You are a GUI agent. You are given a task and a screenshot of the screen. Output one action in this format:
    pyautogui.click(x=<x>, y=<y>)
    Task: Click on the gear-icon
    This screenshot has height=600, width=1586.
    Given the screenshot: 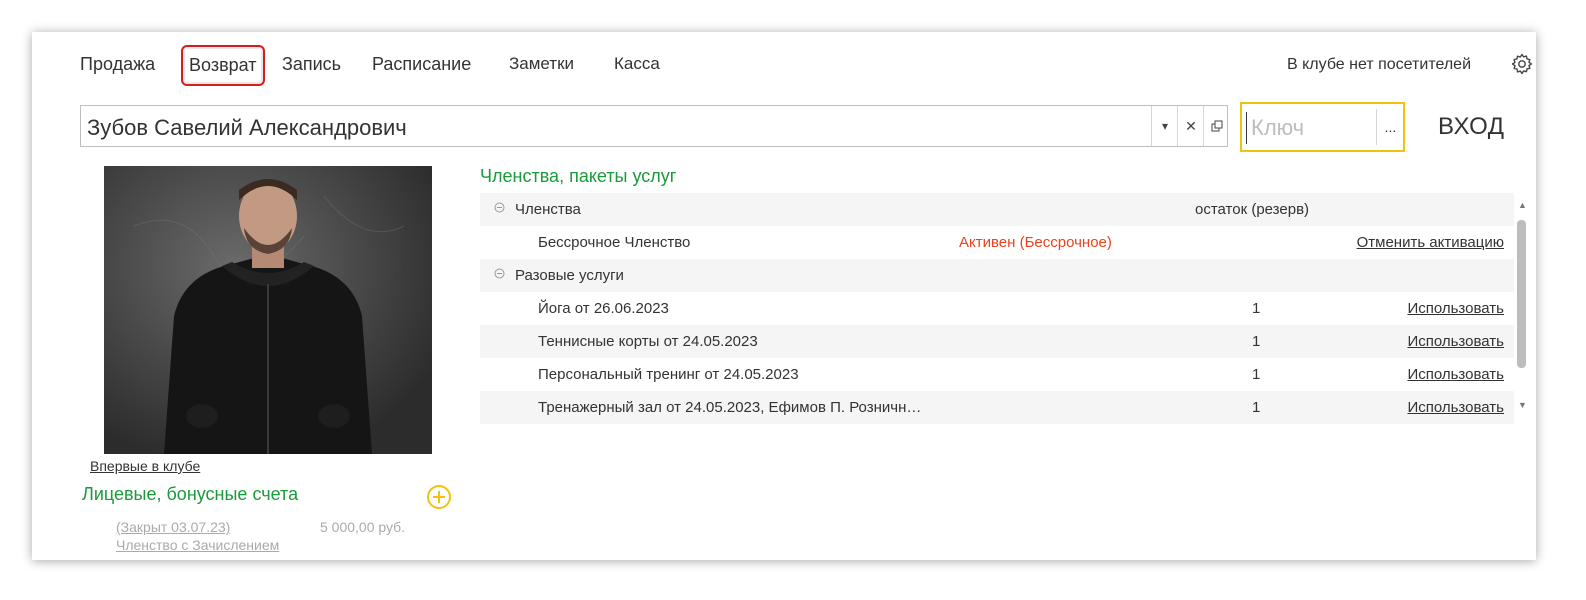 What is the action you would take?
    pyautogui.click(x=1522, y=64)
    